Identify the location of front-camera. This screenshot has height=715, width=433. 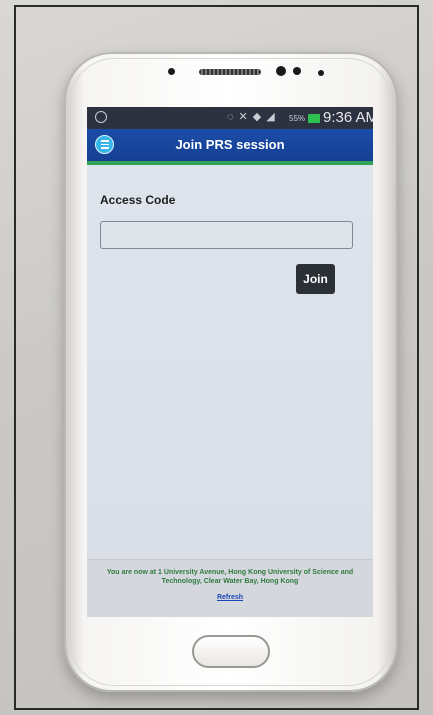
(281, 71).